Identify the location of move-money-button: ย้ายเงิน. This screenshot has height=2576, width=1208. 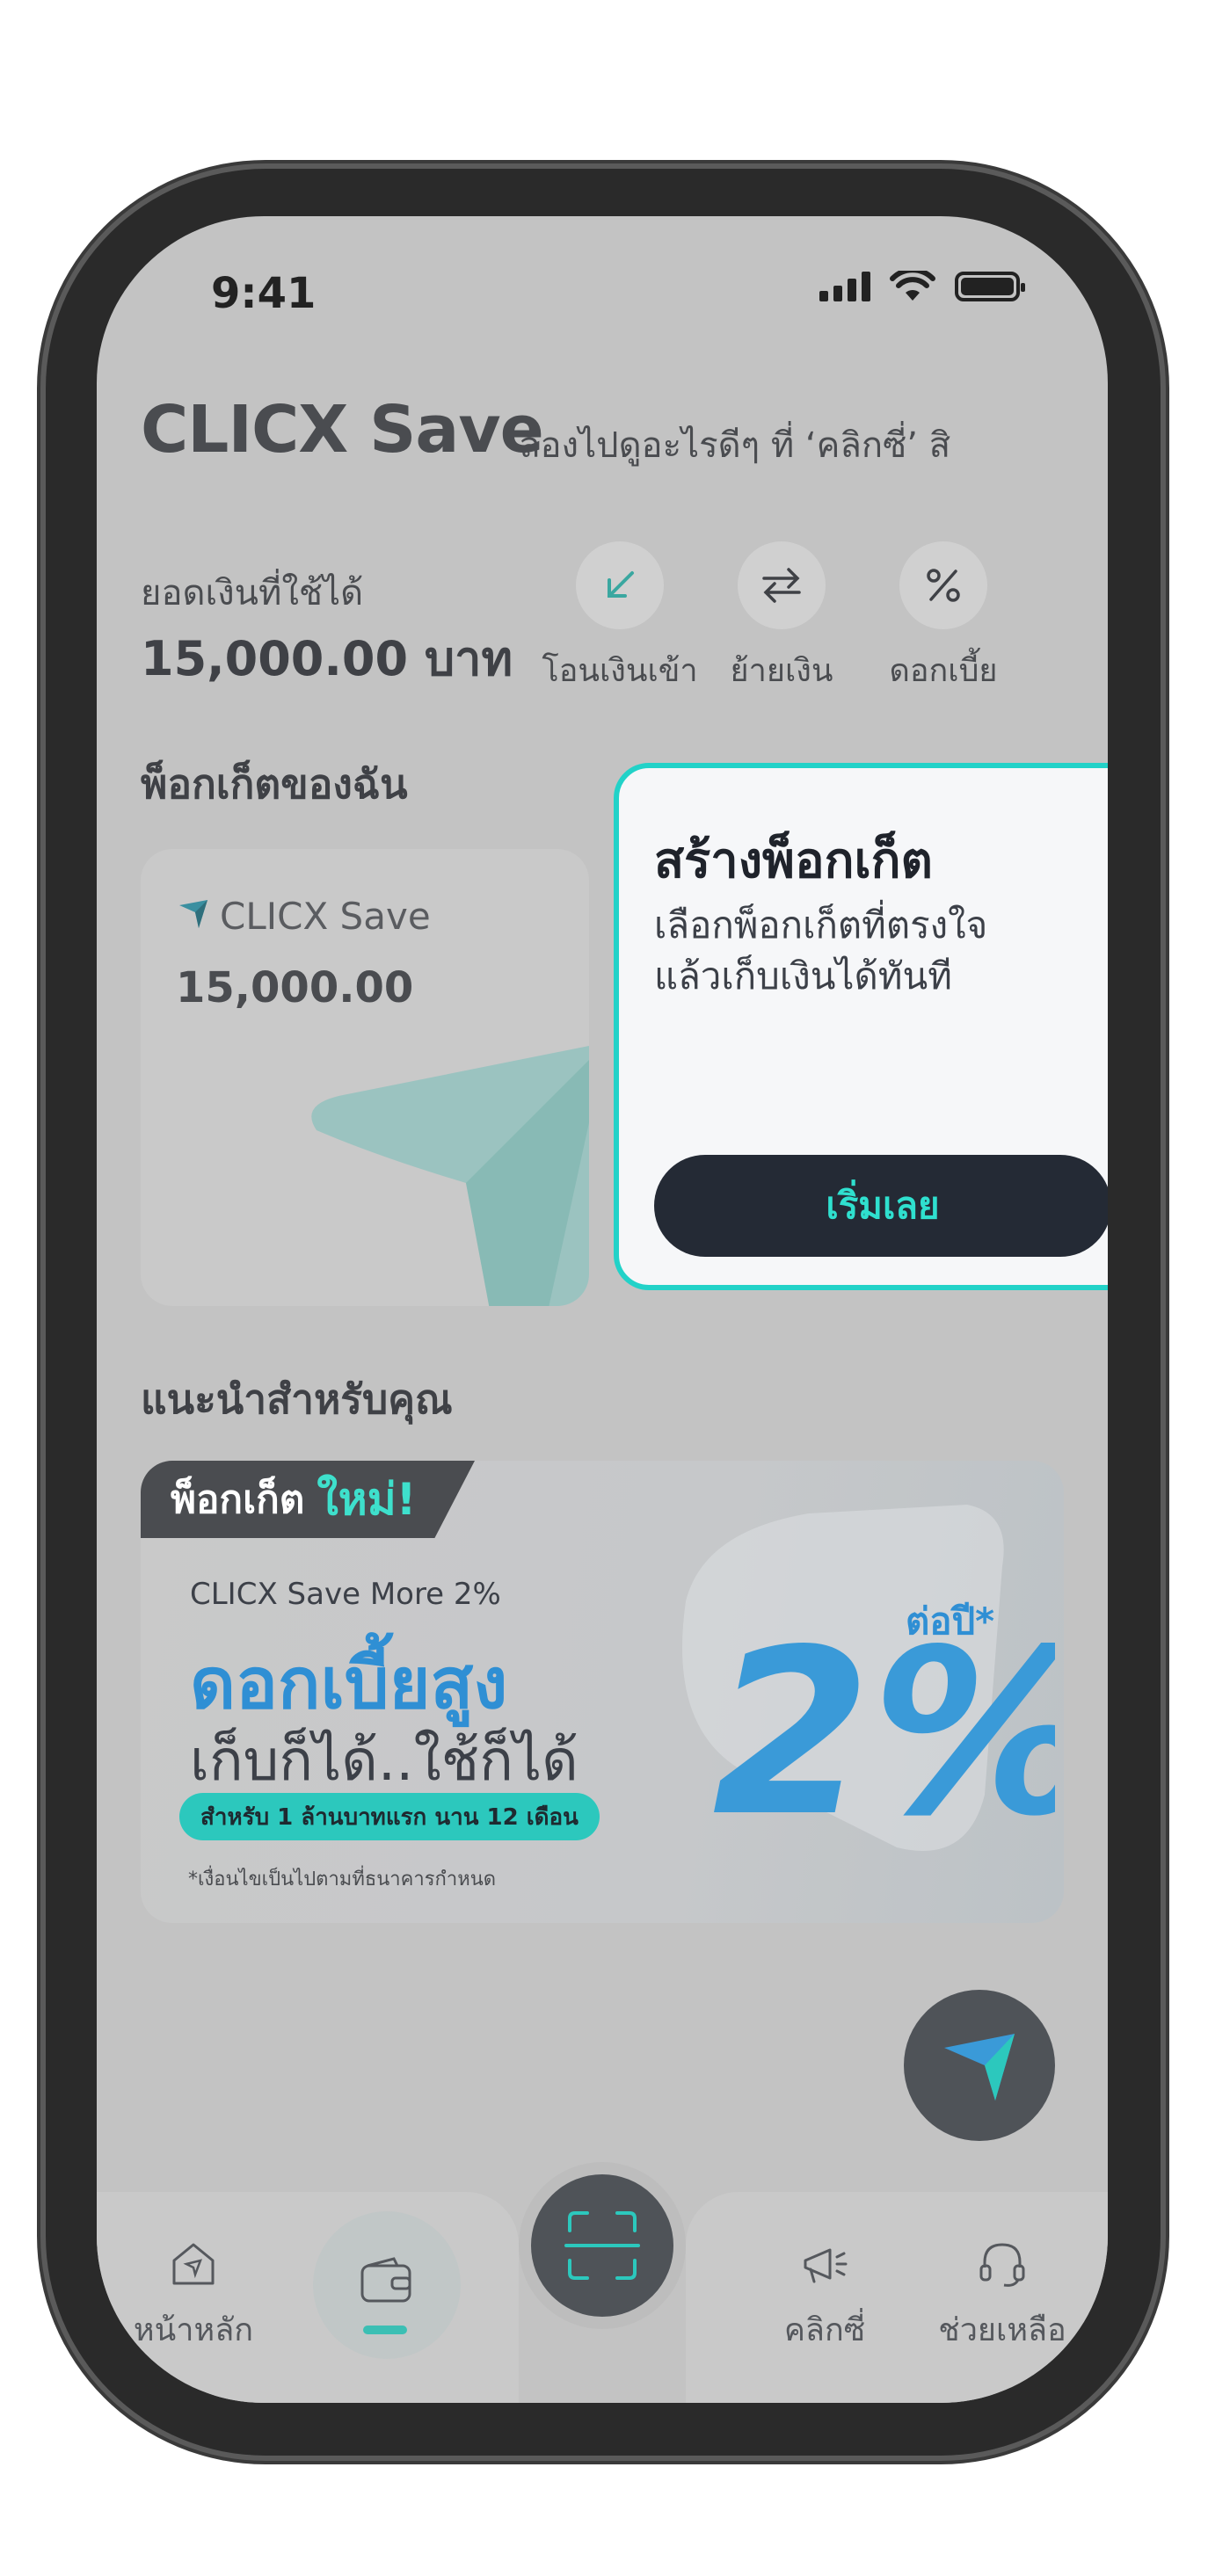
(781, 618).